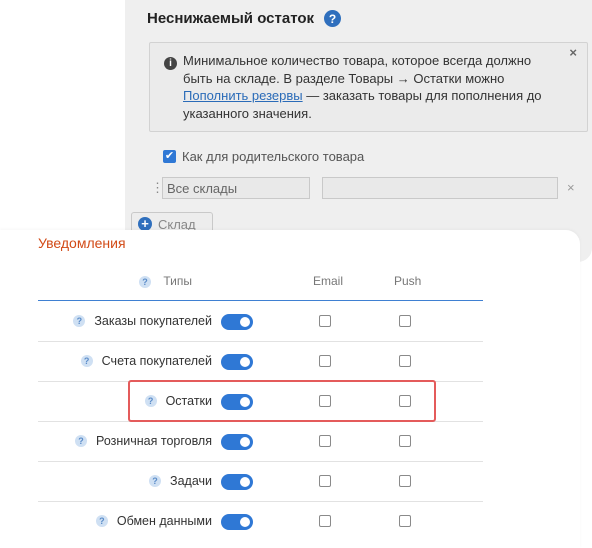 The image size is (592, 548). What do you see at coordinates (290, 361) in the screenshot?
I see `table-row: ? Счета покупателей` at bounding box center [290, 361].